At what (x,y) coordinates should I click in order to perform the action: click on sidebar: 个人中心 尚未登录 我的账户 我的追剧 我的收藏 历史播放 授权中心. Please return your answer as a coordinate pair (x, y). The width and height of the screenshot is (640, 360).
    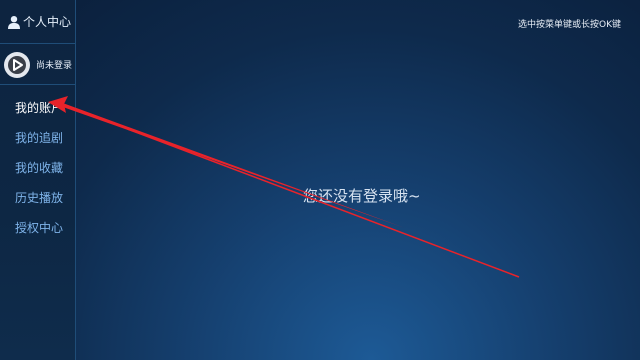
    Looking at the image, I should click on (38, 180).